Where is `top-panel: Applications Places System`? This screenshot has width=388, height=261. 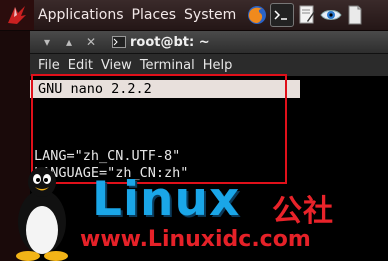
top-panel: Applications Places System is located at coordinates (194, 15).